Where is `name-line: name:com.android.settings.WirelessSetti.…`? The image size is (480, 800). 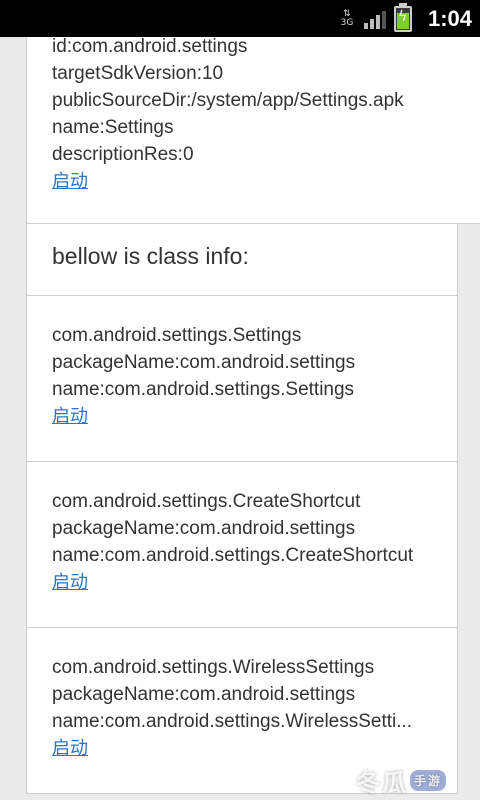 name-line: name:com.android.settings.WirelessSetti.… is located at coordinates (232, 721).